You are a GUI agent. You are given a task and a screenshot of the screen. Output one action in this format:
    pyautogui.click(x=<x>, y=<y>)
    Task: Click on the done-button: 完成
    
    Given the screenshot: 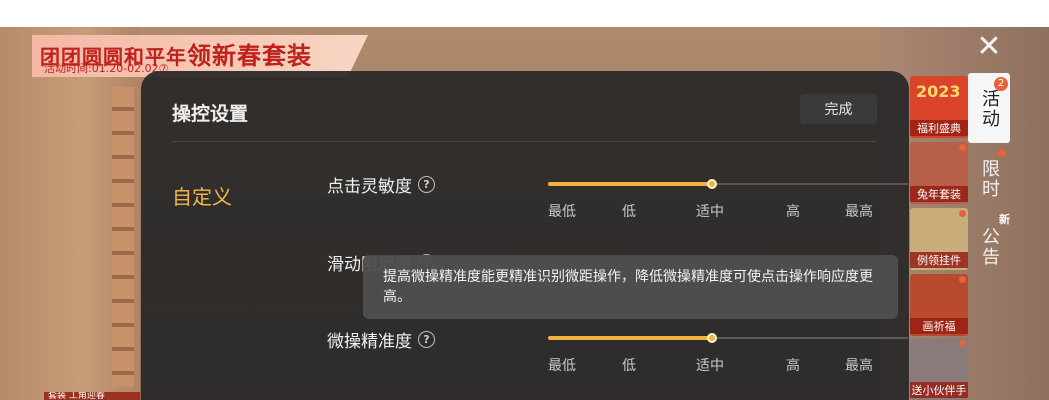 What is the action you would take?
    pyautogui.click(x=838, y=109)
    